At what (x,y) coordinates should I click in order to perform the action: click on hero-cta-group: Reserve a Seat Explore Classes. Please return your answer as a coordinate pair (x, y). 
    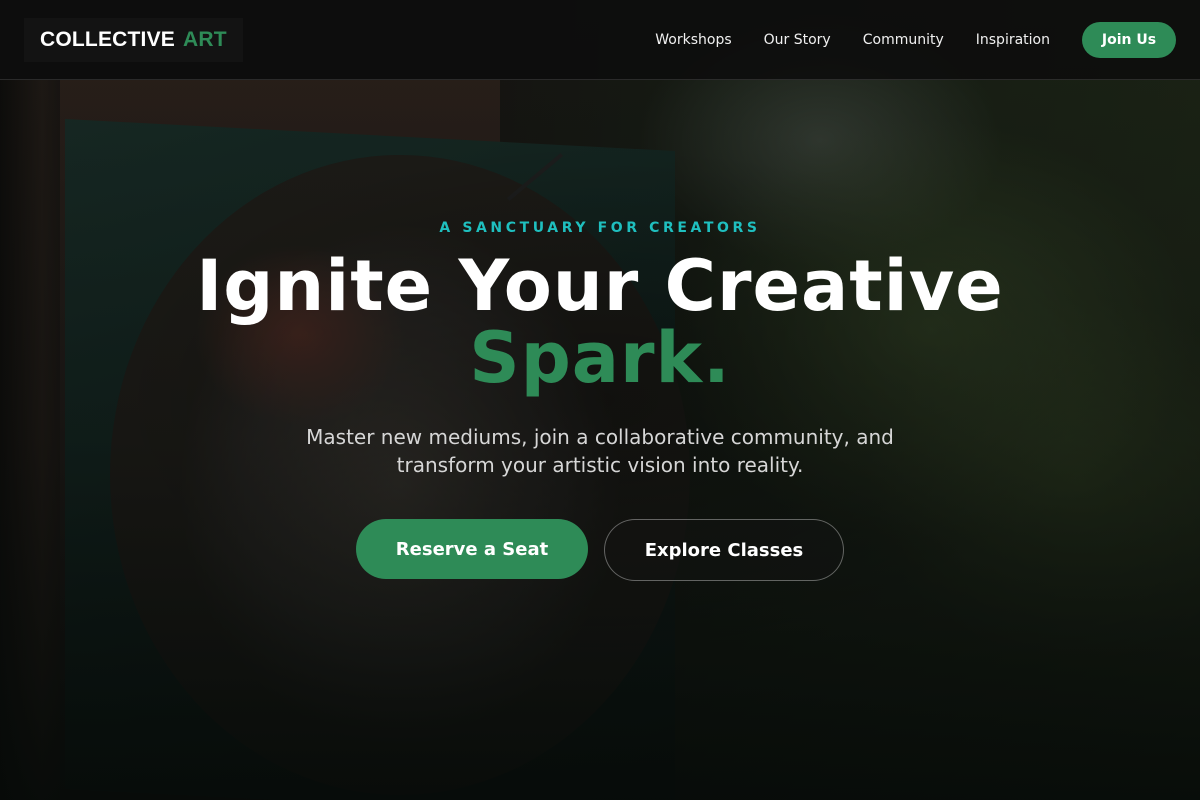
    Looking at the image, I should click on (600, 550).